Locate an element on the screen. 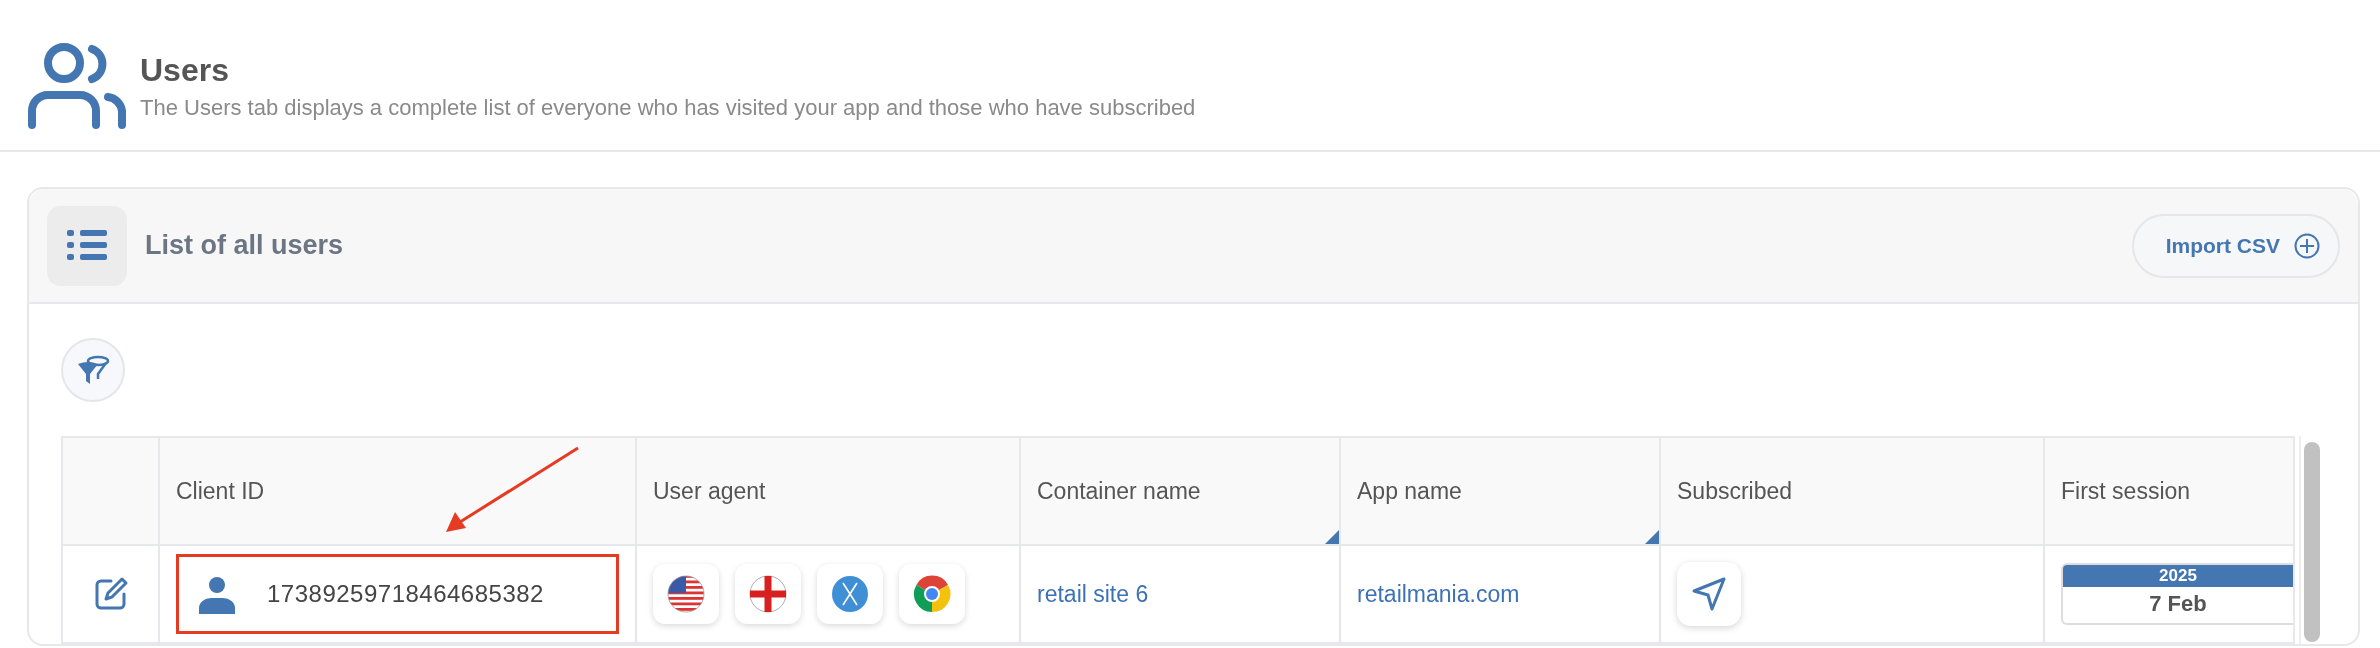 This screenshot has width=2380, height=648. column-title: Container name is located at coordinates (1119, 491).